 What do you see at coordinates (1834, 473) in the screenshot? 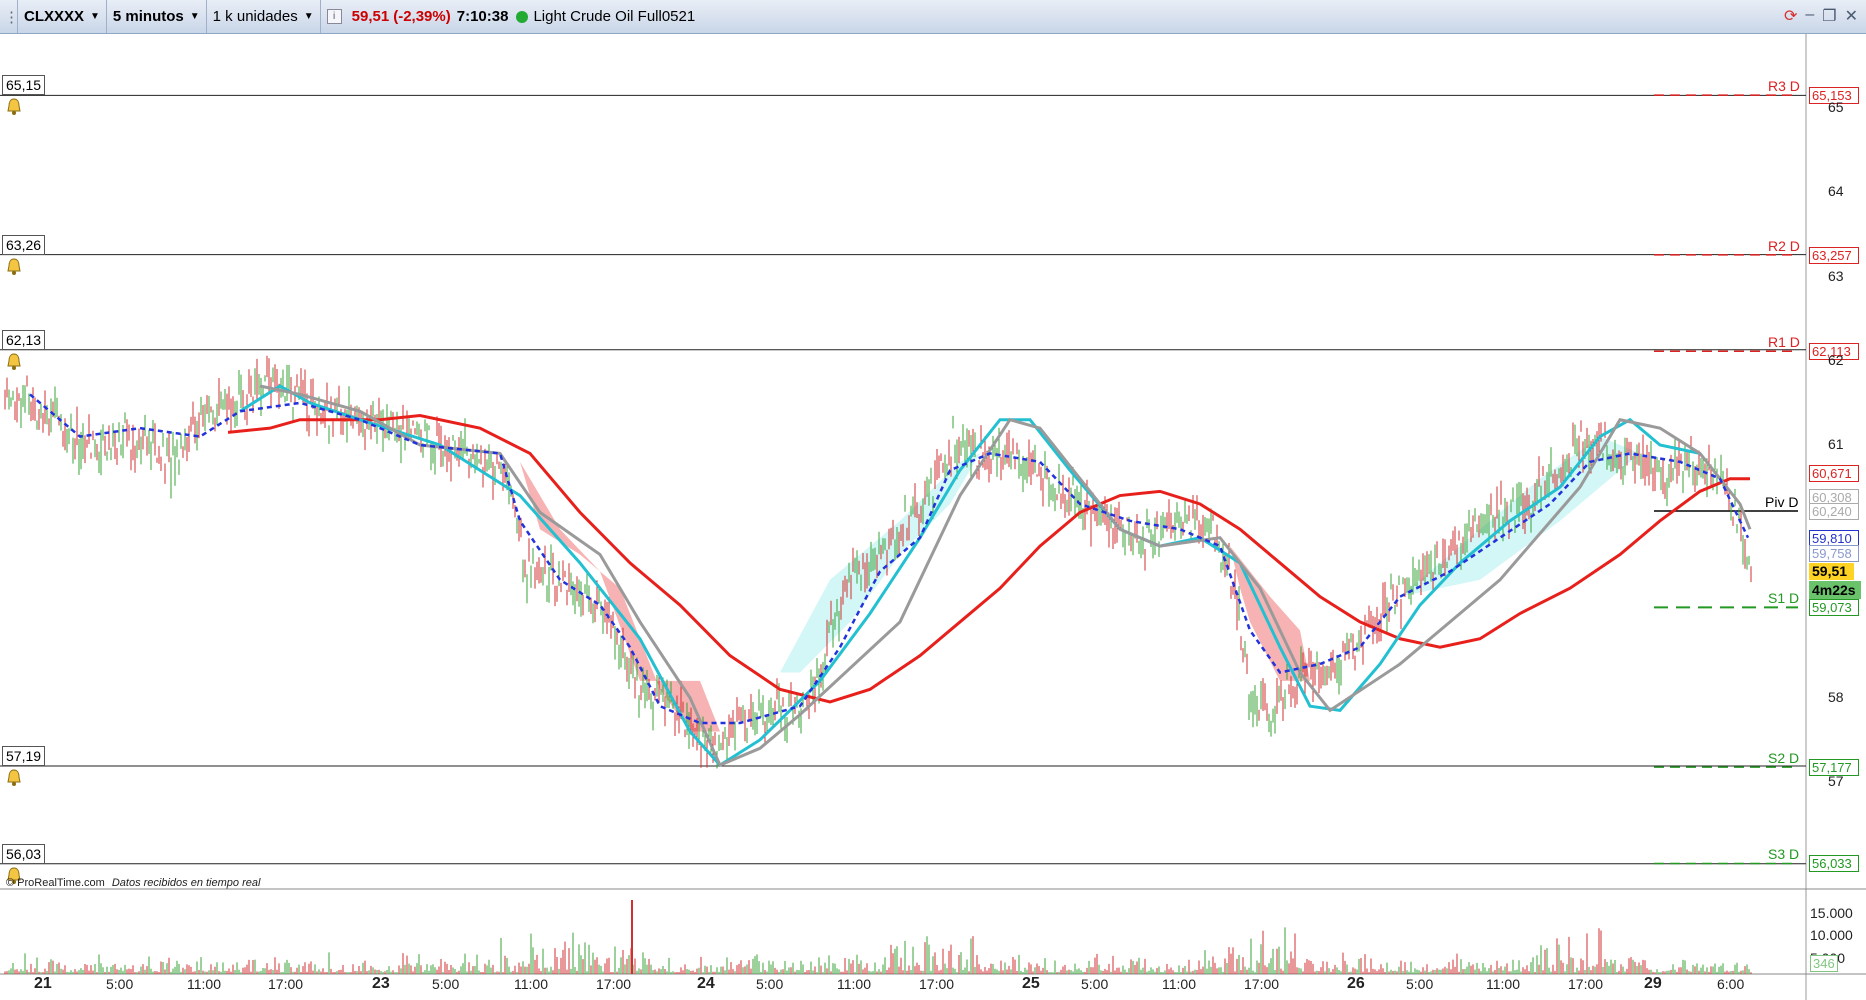
I see `indicator-value: 60,671` at bounding box center [1834, 473].